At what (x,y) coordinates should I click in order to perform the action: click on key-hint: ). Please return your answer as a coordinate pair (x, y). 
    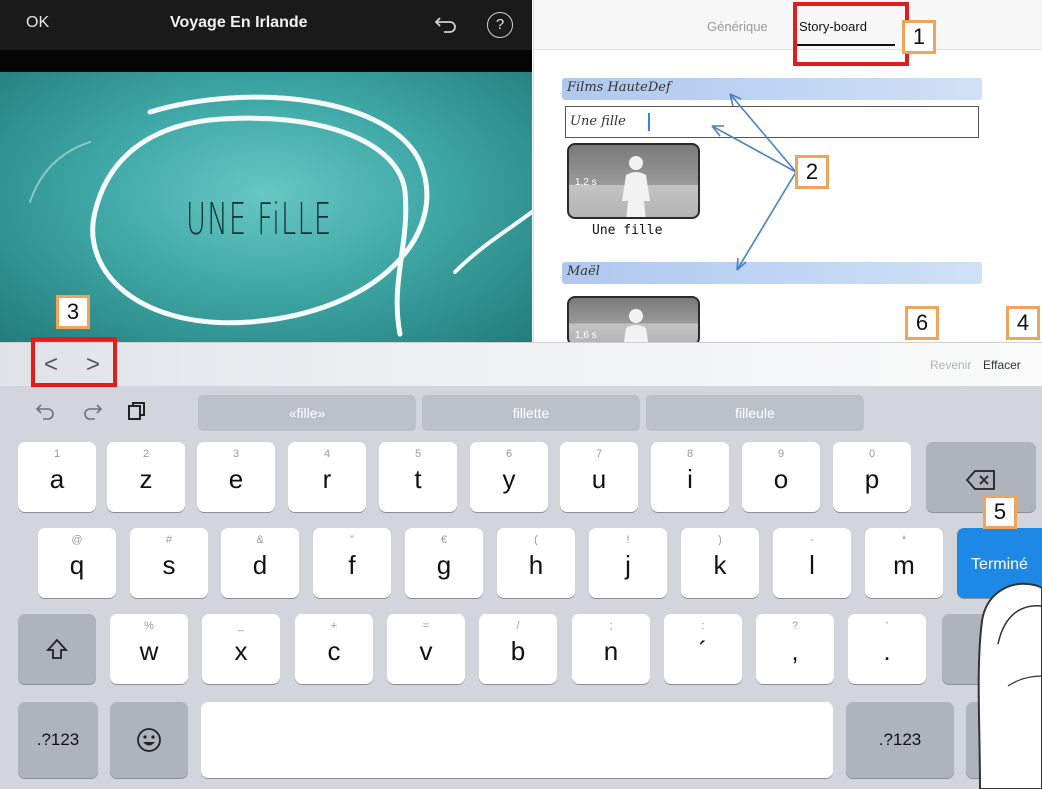
    Looking at the image, I should click on (720, 540).